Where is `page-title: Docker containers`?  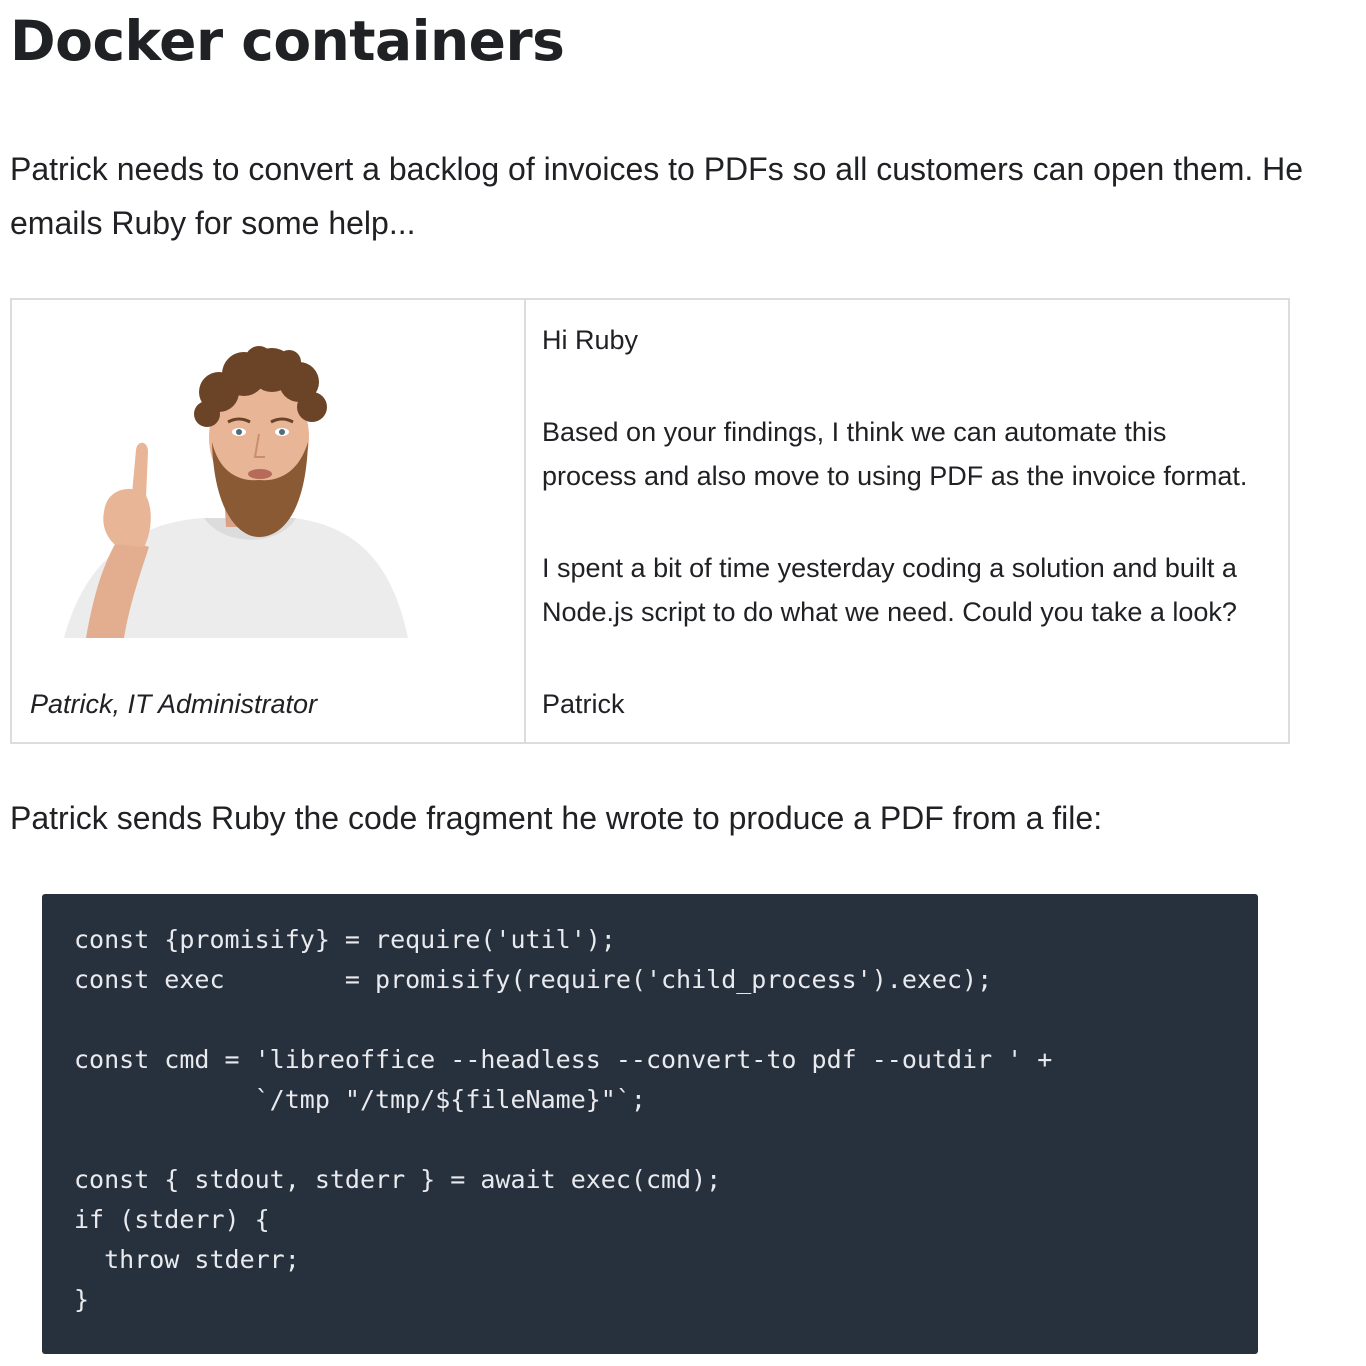
page-title: Docker containers is located at coordinates (287, 41).